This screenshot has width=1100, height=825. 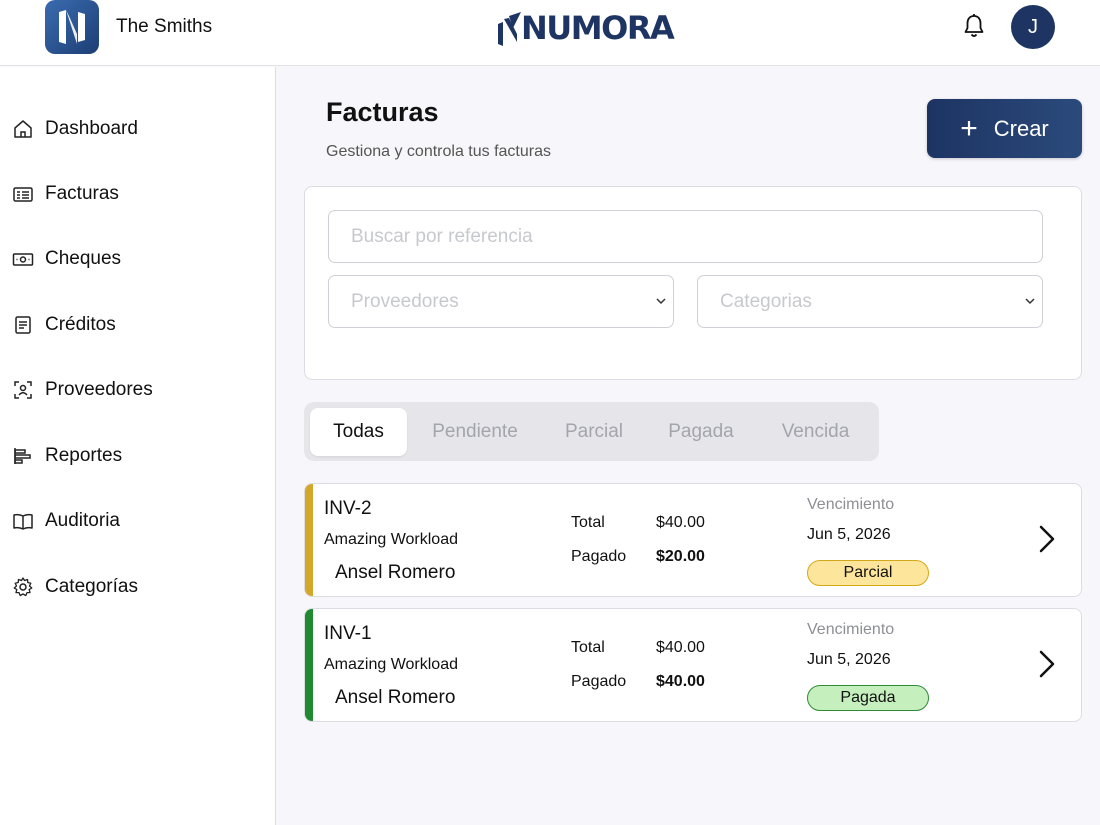 What do you see at coordinates (870, 301) in the screenshot?
I see `categories-select: Categorias` at bounding box center [870, 301].